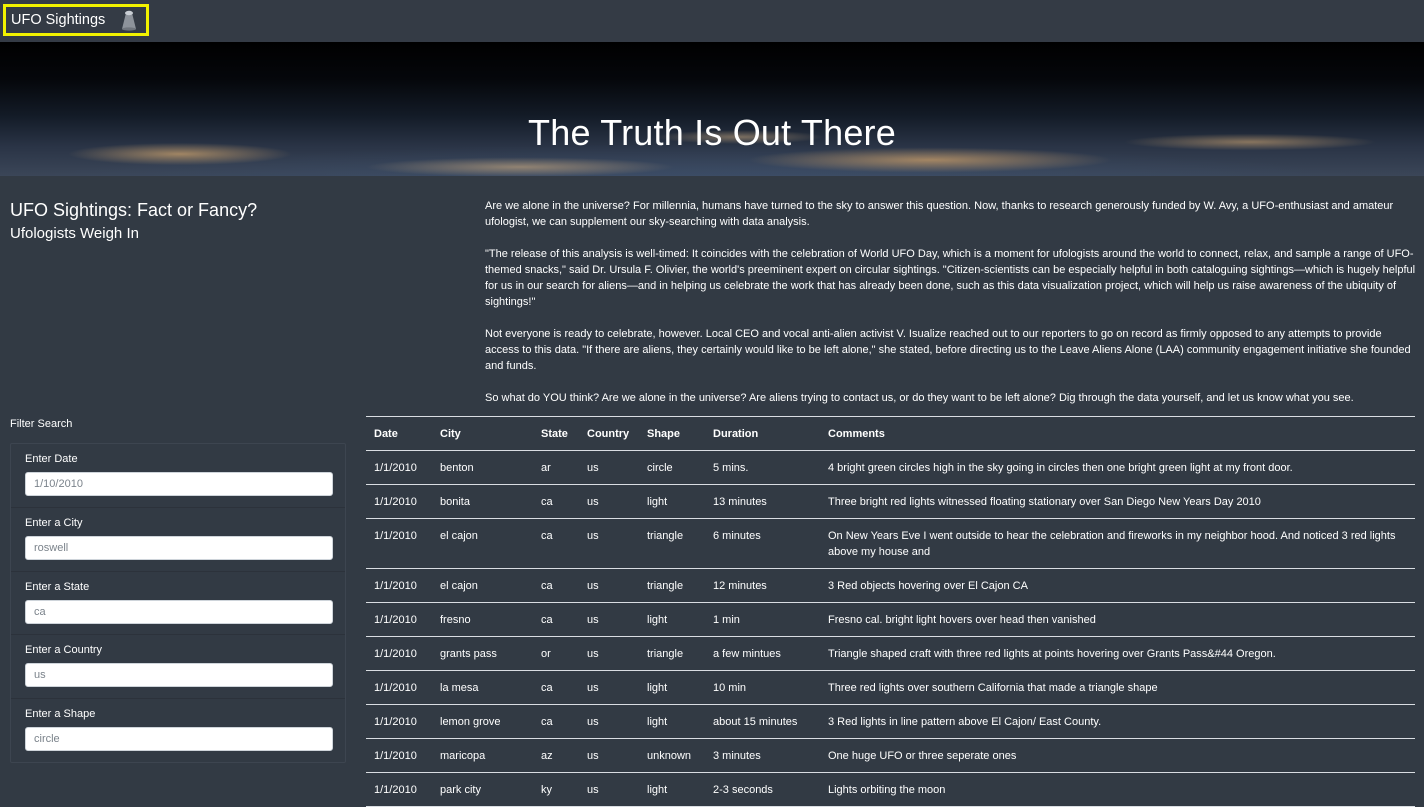 Image resolution: width=1424 pixels, height=807 pixels. What do you see at coordinates (179, 739) in the screenshot?
I see `shape-filter-input` at bounding box center [179, 739].